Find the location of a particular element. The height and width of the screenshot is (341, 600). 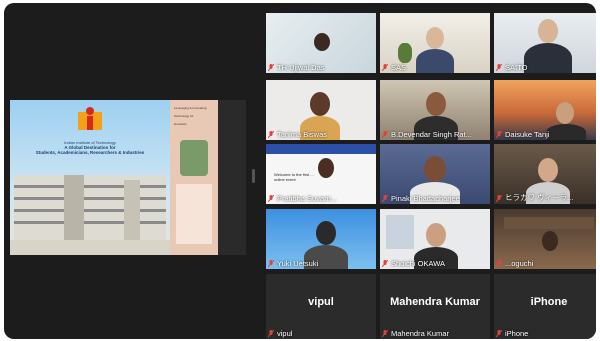

video-tile: ...oguchi is located at coordinates (545, 239).